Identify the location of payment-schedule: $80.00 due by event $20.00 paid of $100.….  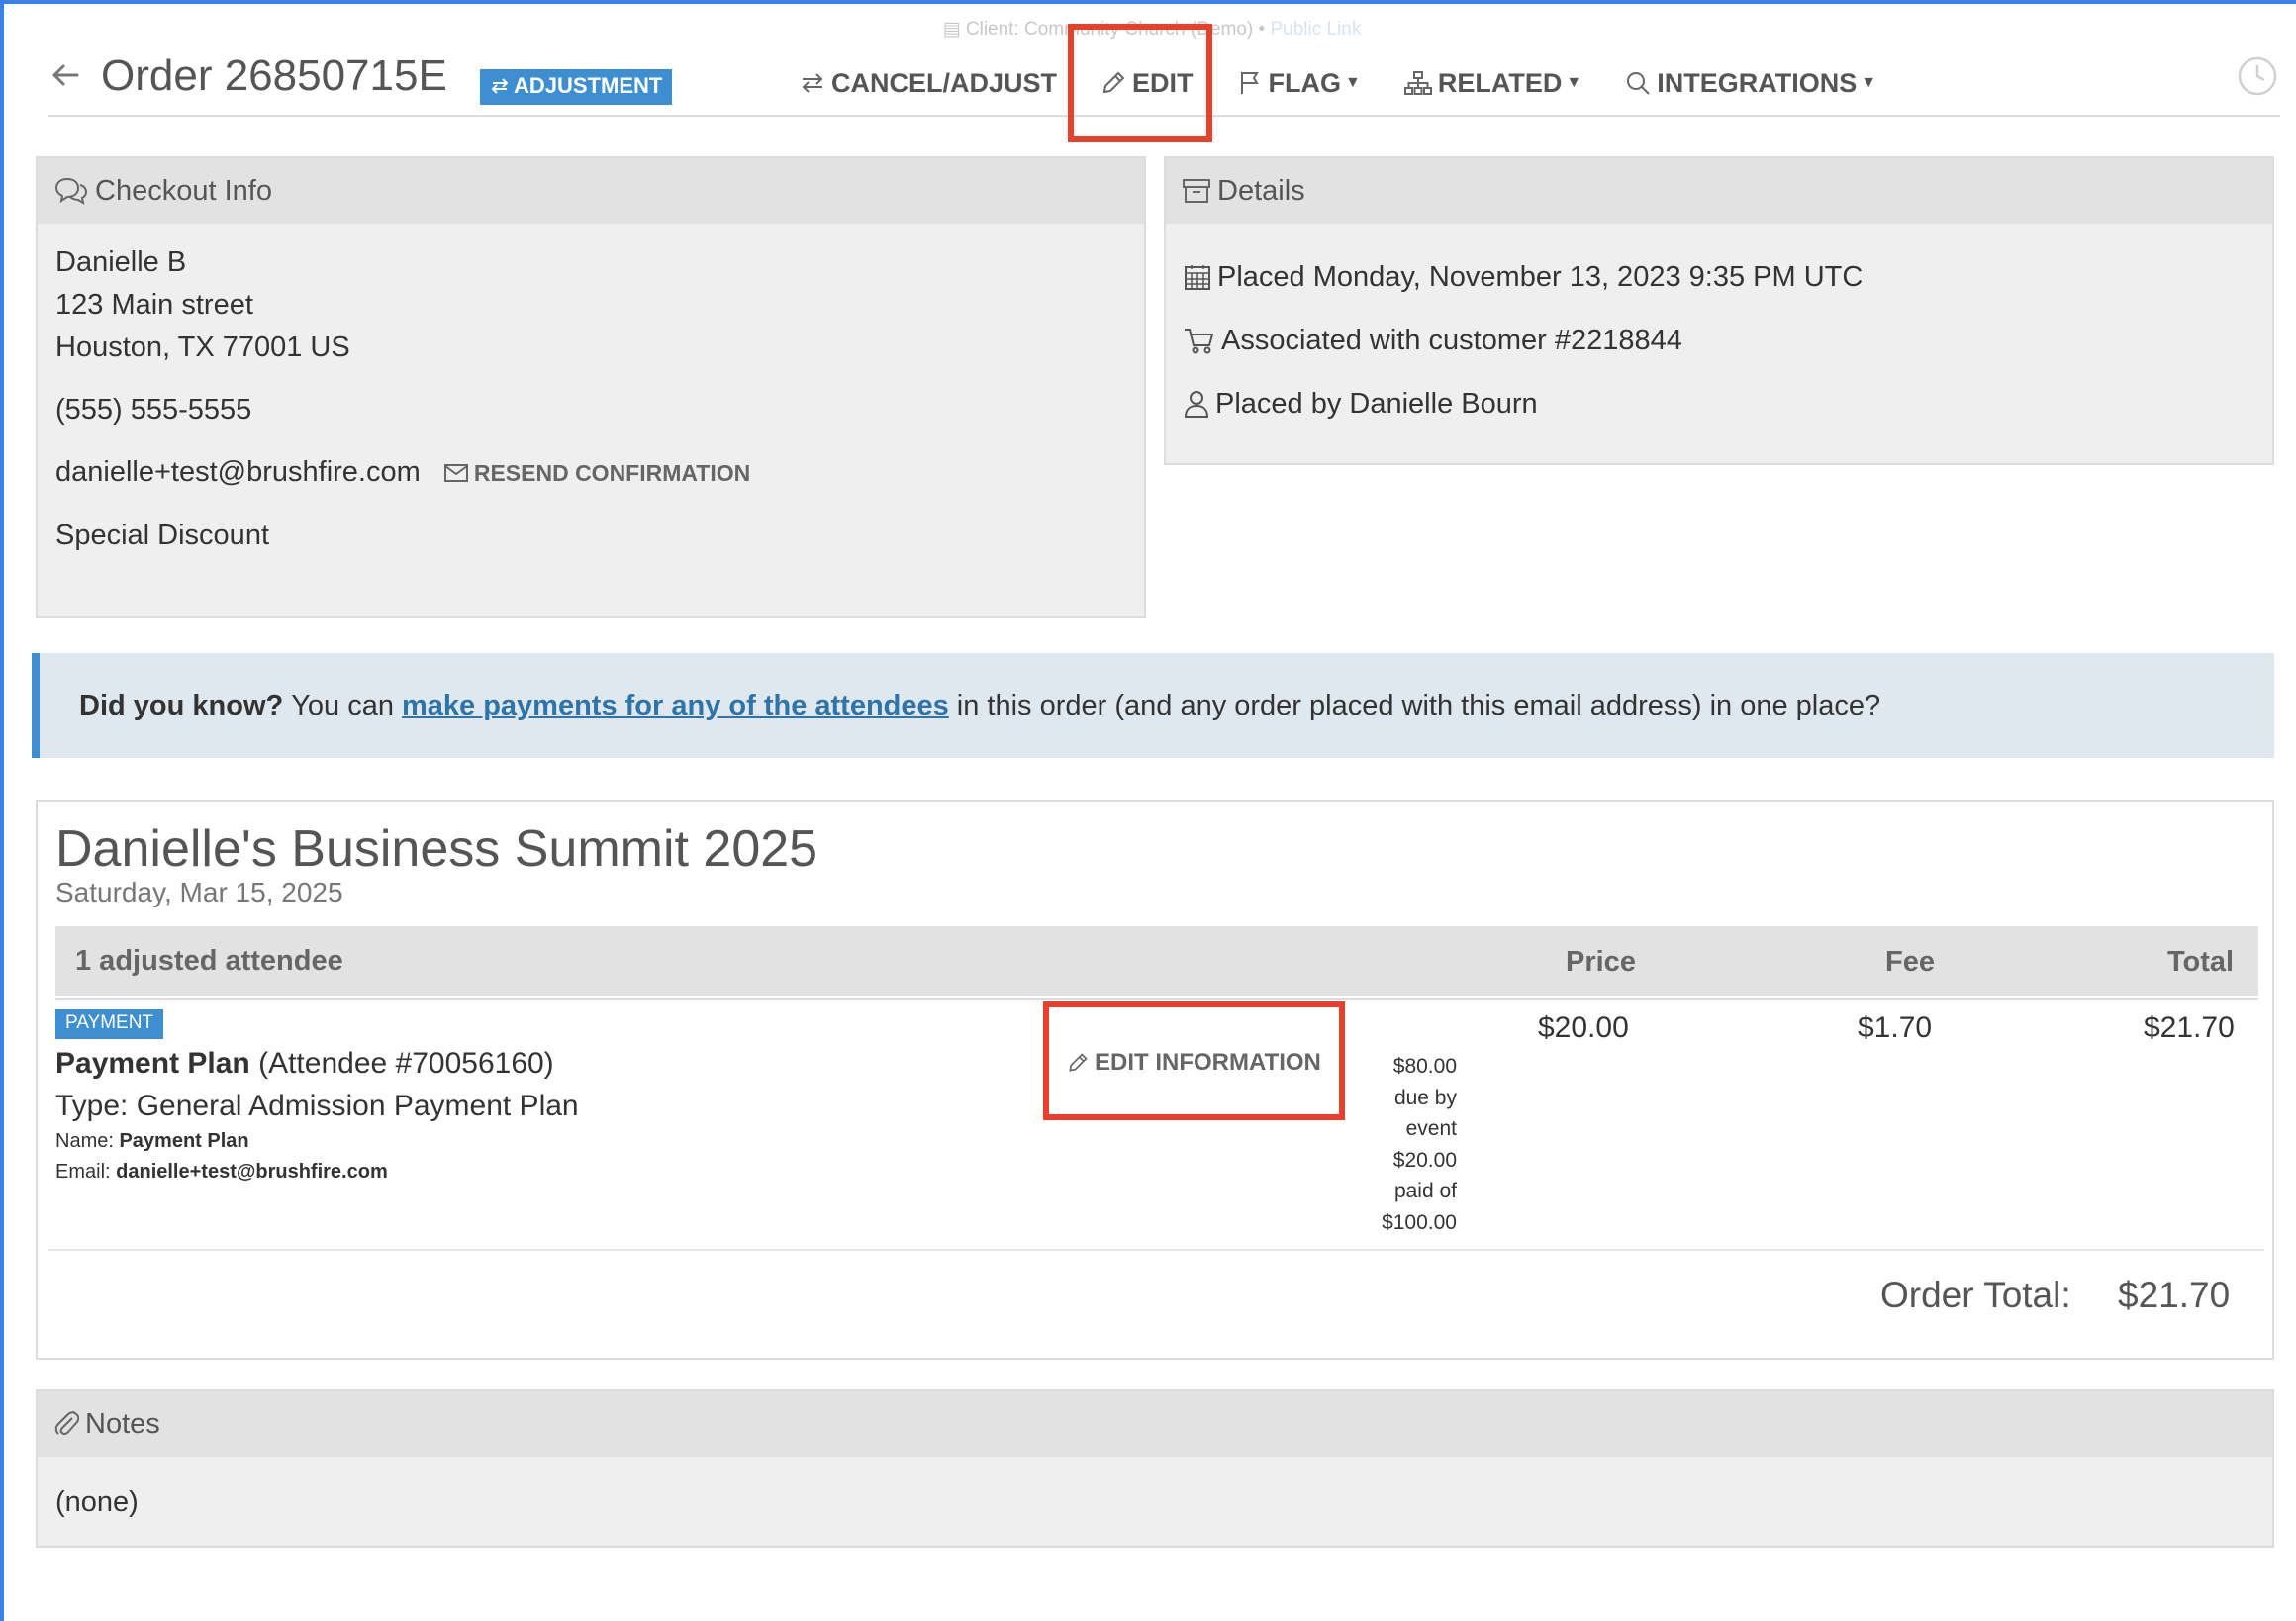
(1395, 1144).